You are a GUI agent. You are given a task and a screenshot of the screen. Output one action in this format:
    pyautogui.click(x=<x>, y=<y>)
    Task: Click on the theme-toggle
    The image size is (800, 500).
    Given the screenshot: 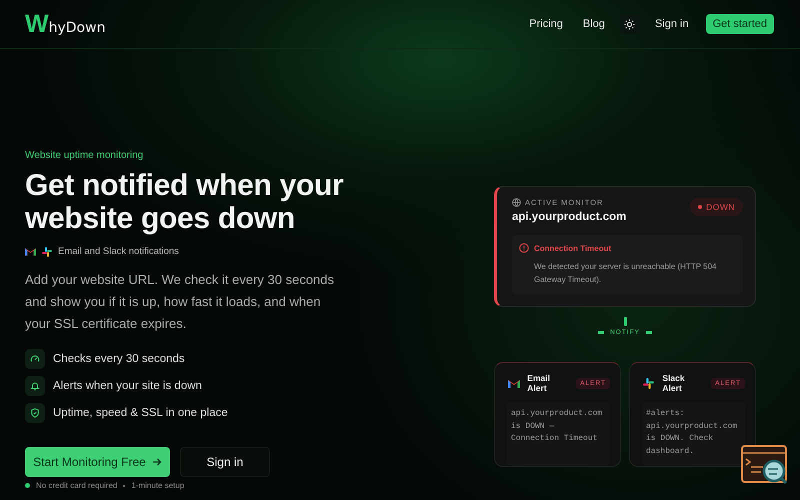 What is the action you would take?
    pyautogui.click(x=630, y=24)
    